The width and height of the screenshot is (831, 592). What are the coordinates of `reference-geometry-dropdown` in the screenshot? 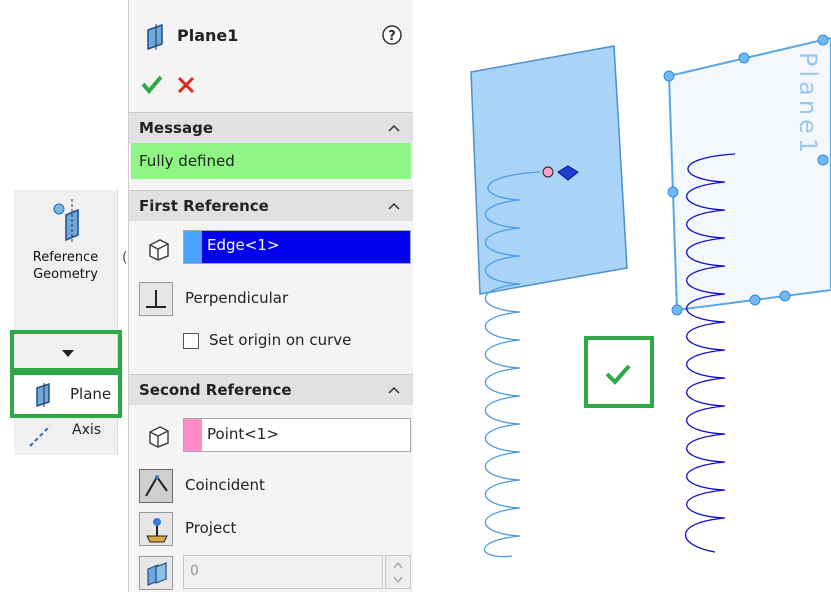 It's located at (66, 351).